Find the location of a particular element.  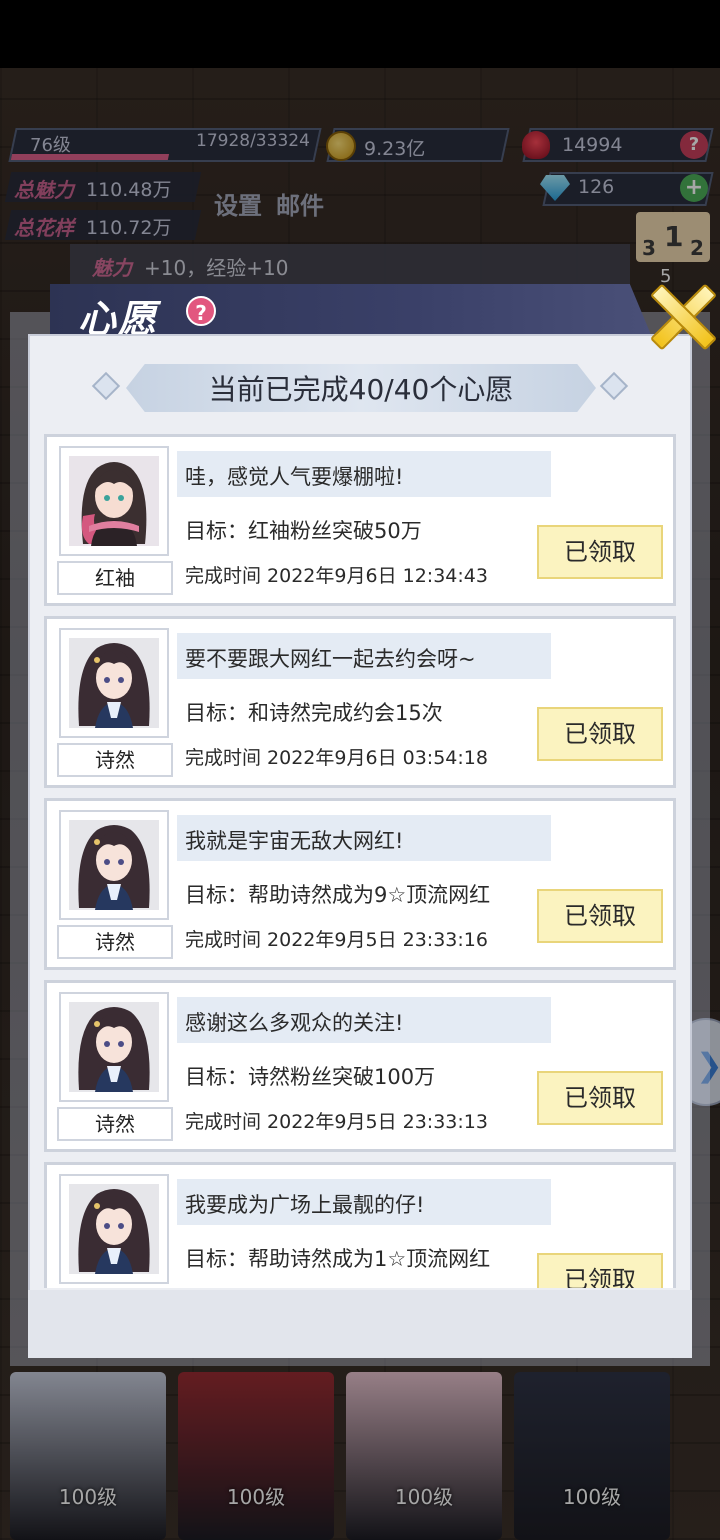

wish-completion-time: 完成时间 2022年9月5日 23:33:13 is located at coordinates (336, 1122).